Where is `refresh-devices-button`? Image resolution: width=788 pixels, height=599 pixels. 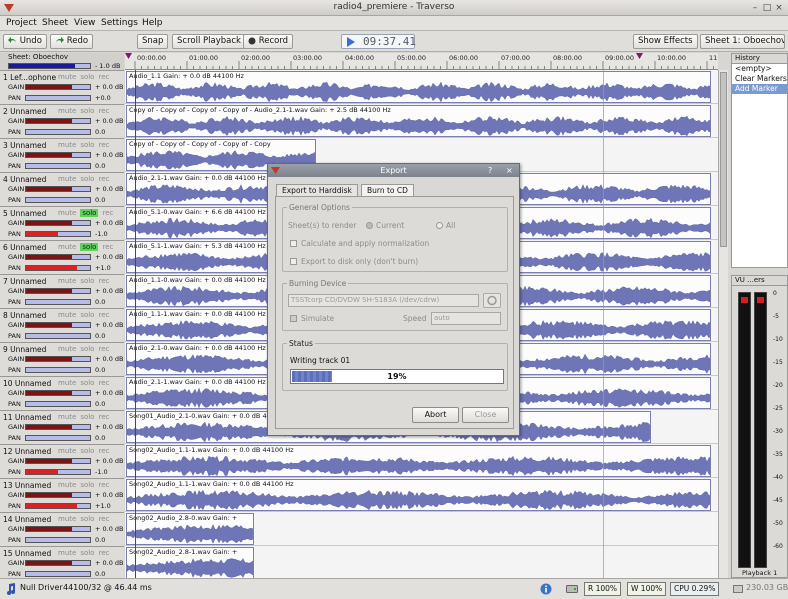
refresh-devices-button is located at coordinates (492, 300).